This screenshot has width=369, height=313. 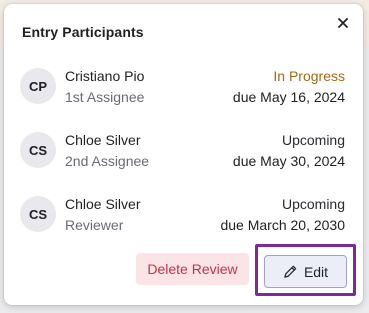 What do you see at coordinates (105, 97) in the screenshot?
I see `participant-role: 1st Assignee` at bounding box center [105, 97].